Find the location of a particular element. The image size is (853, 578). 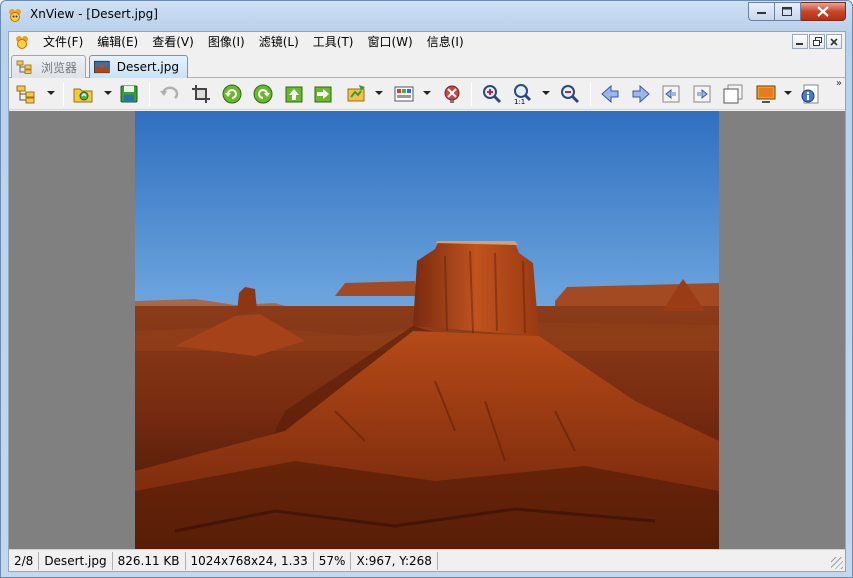

mdi-close-button is located at coordinates (834, 41).